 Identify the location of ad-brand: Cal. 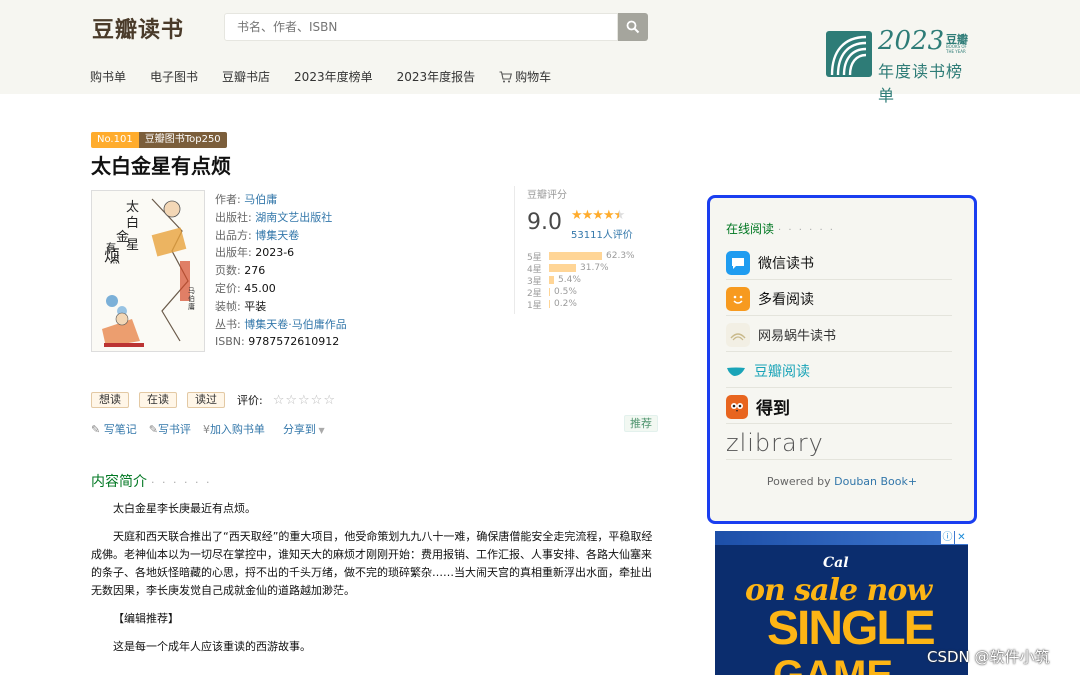
(836, 563).